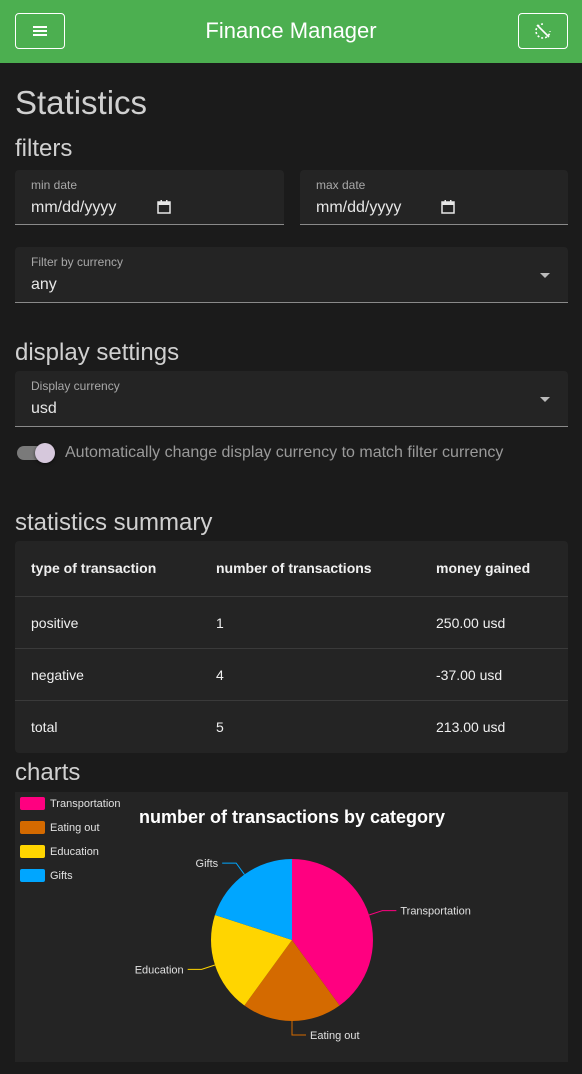  Describe the element at coordinates (291, 275) in the screenshot. I see `filter-currency-select: Filter by currency any` at that location.